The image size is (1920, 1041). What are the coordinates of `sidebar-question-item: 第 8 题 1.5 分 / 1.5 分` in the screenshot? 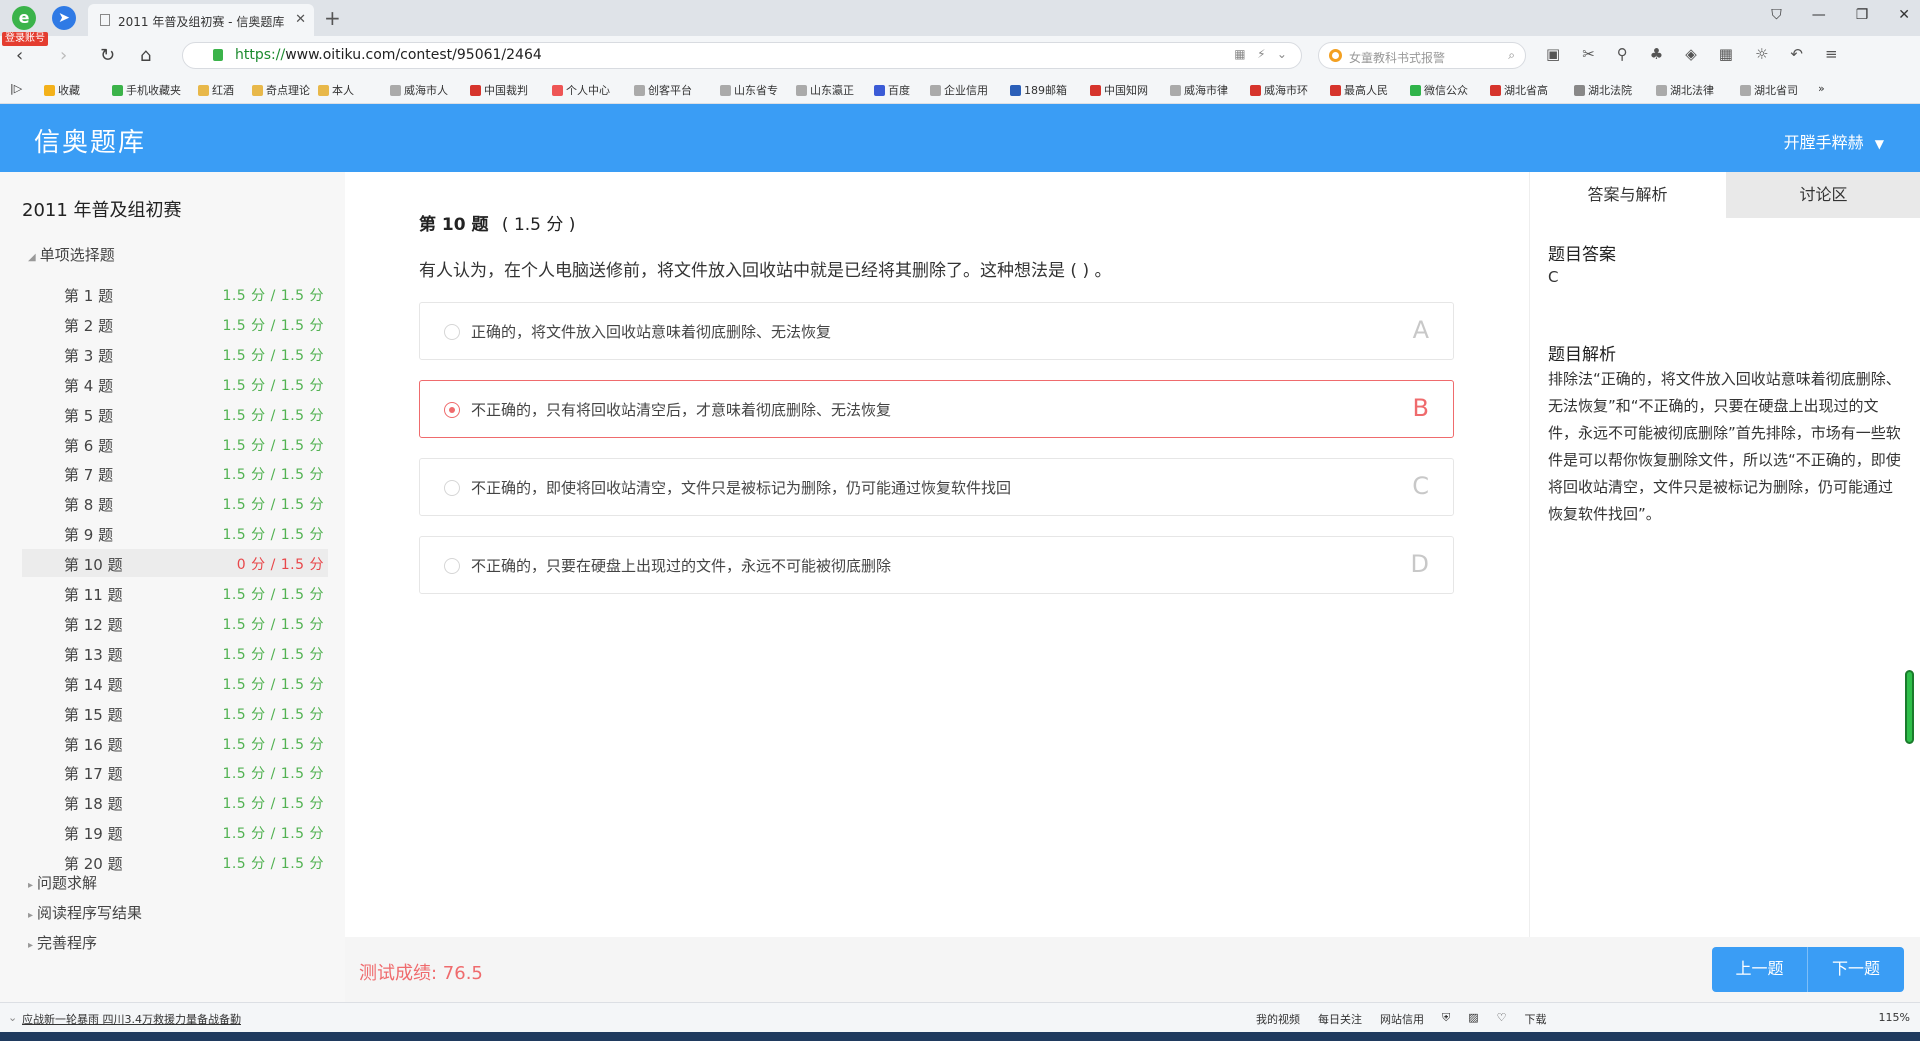 It's located at (175, 503).